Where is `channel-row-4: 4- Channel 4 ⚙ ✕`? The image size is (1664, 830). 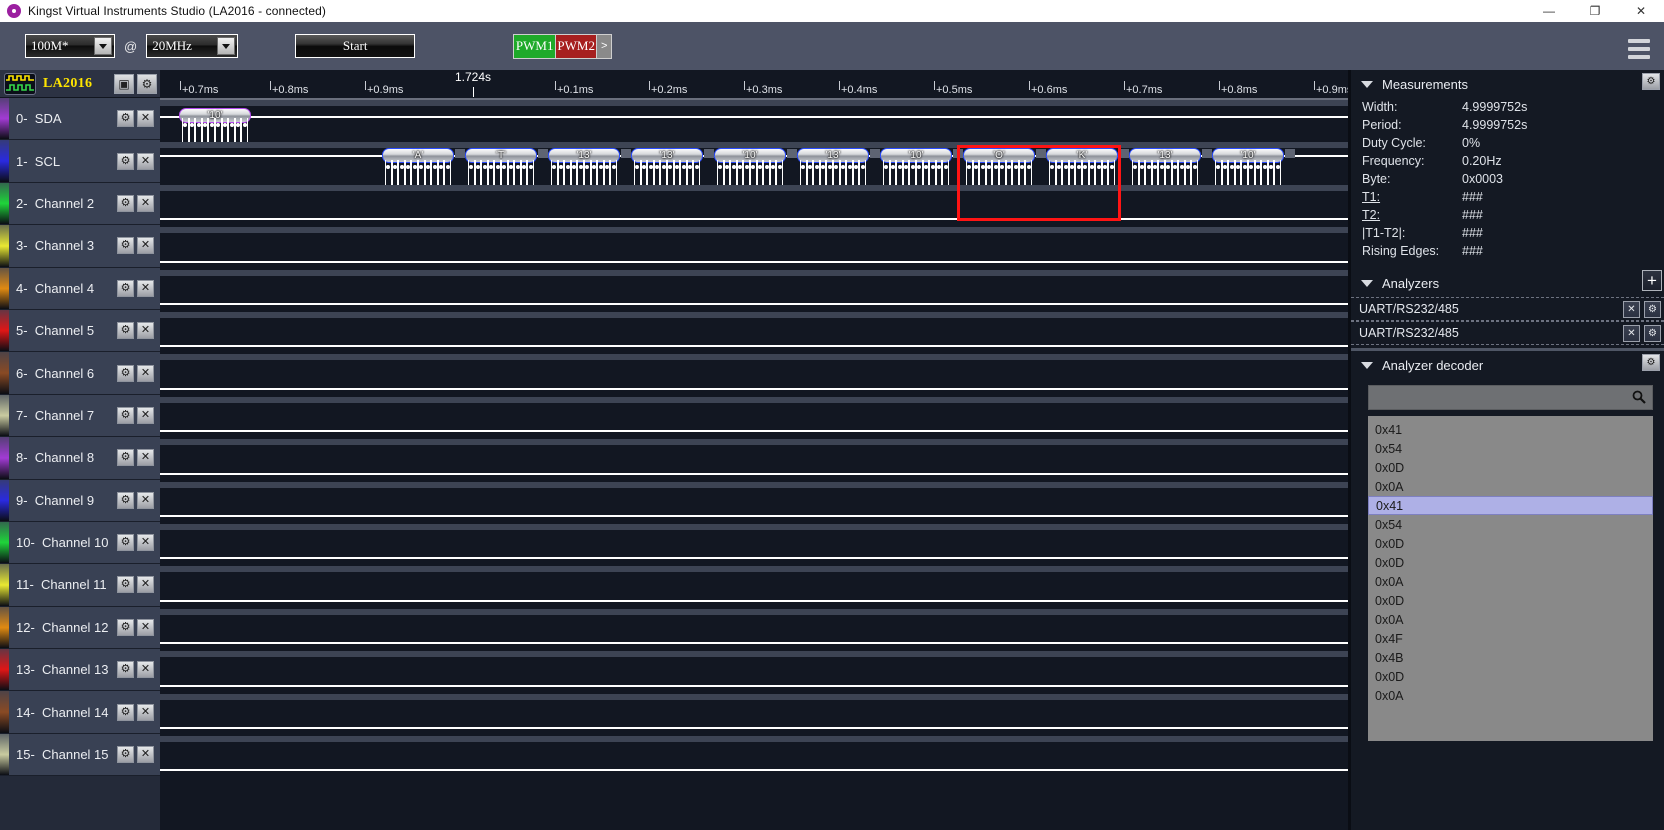 channel-row-4: 4- Channel 4 ⚙ ✕ is located at coordinates (80, 288).